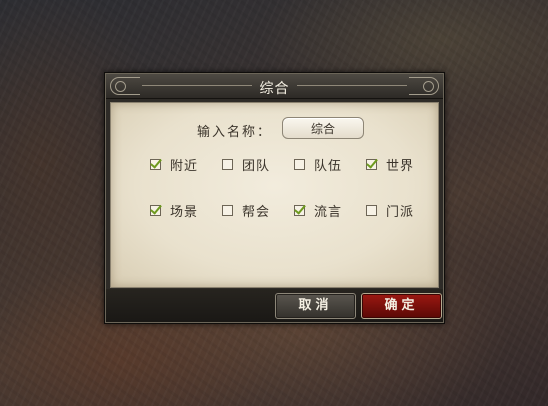 Image resolution: width=548 pixels, height=406 pixels. Describe the element at coordinates (328, 212) in the screenshot. I see `checkbox-label: 流言` at that location.